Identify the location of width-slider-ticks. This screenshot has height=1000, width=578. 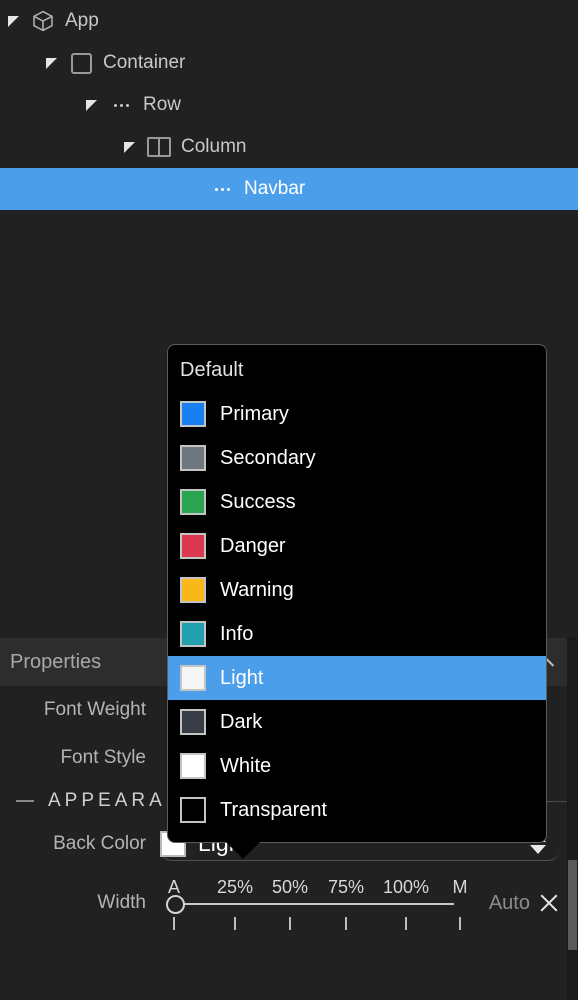
(322, 924).